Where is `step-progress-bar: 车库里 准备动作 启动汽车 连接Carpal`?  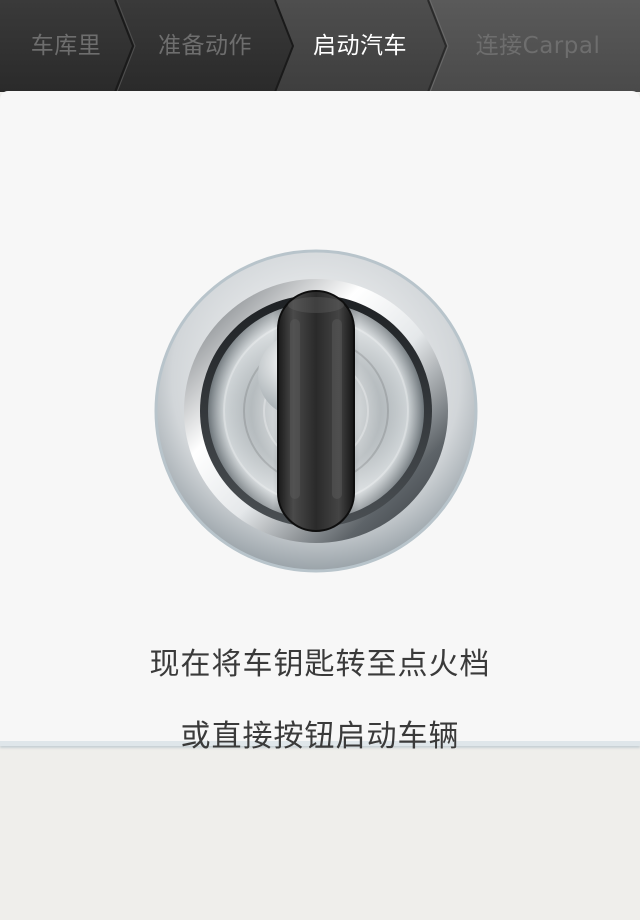
step-progress-bar: 车库里 准备动作 启动汽车 连接Carpal is located at coordinates (320, 46).